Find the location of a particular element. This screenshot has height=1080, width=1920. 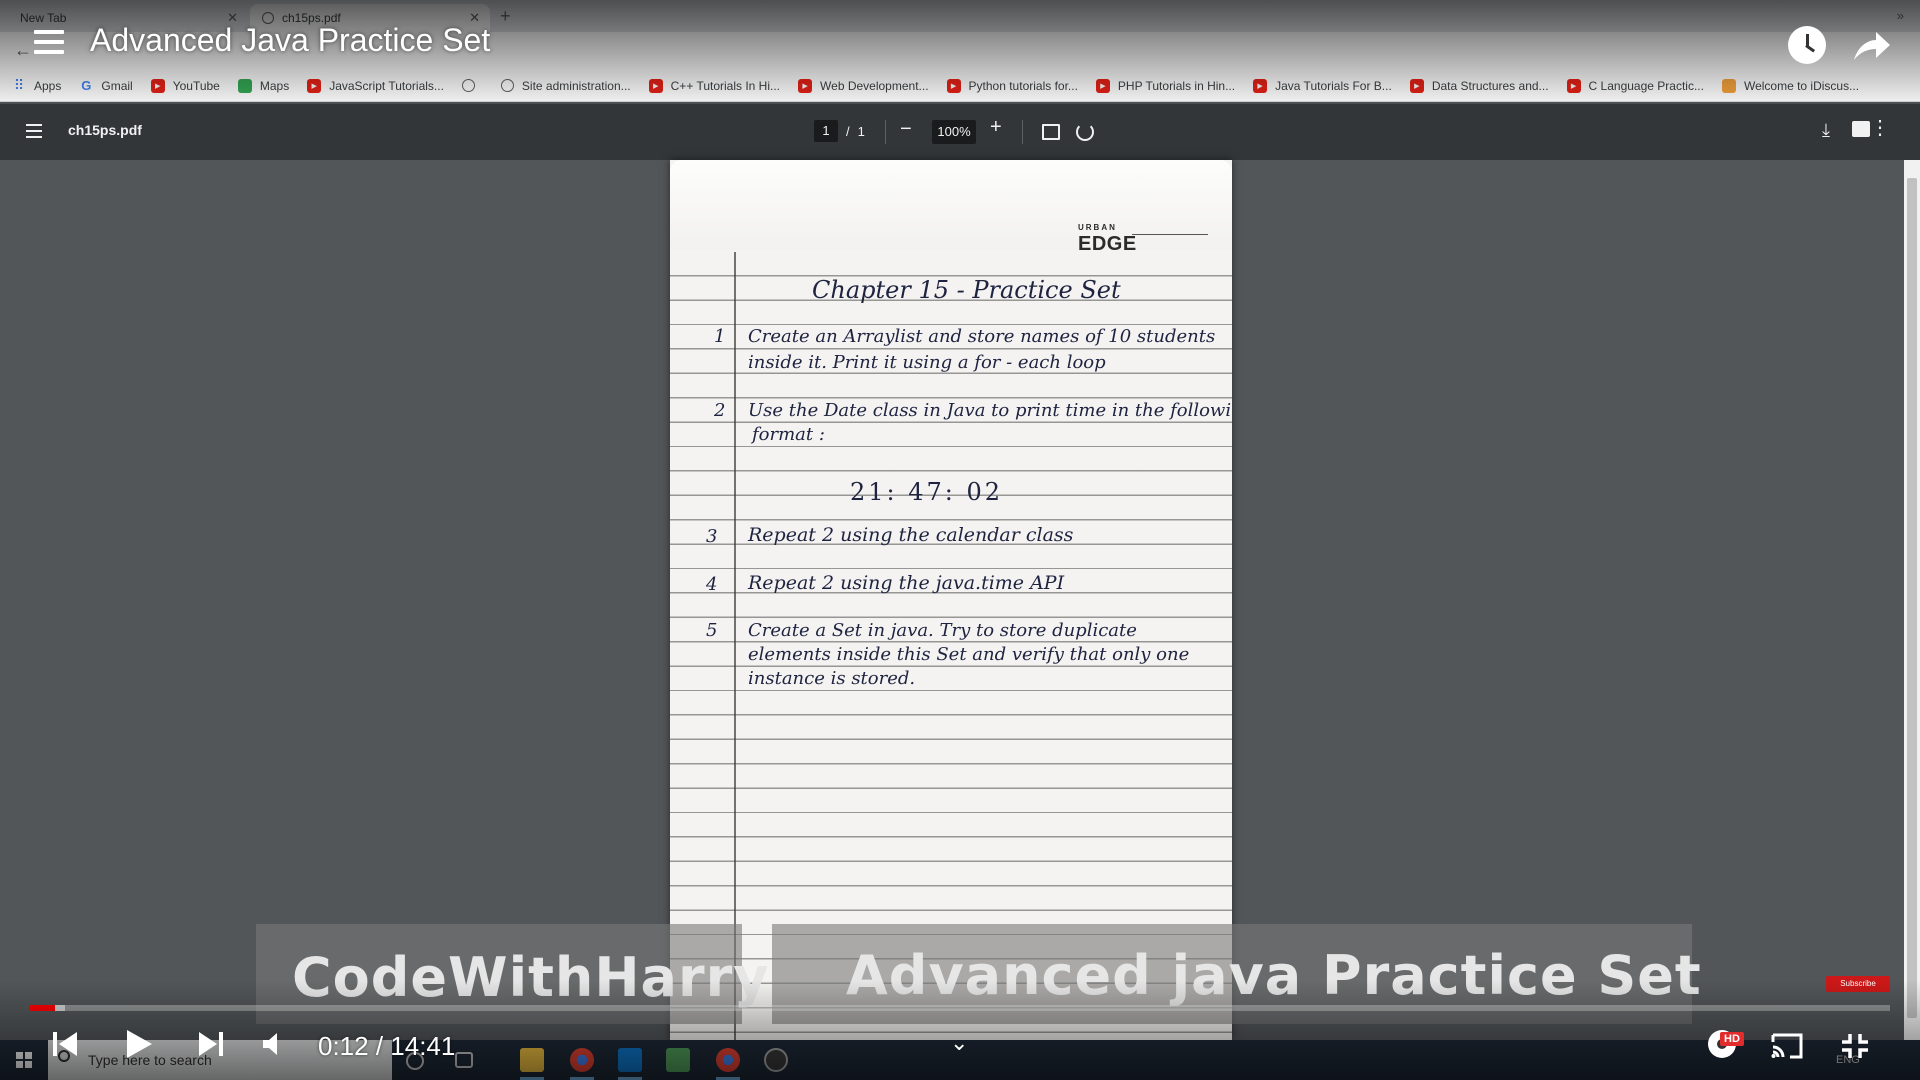

bookmark-item: Maps is located at coordinates (263, 85).